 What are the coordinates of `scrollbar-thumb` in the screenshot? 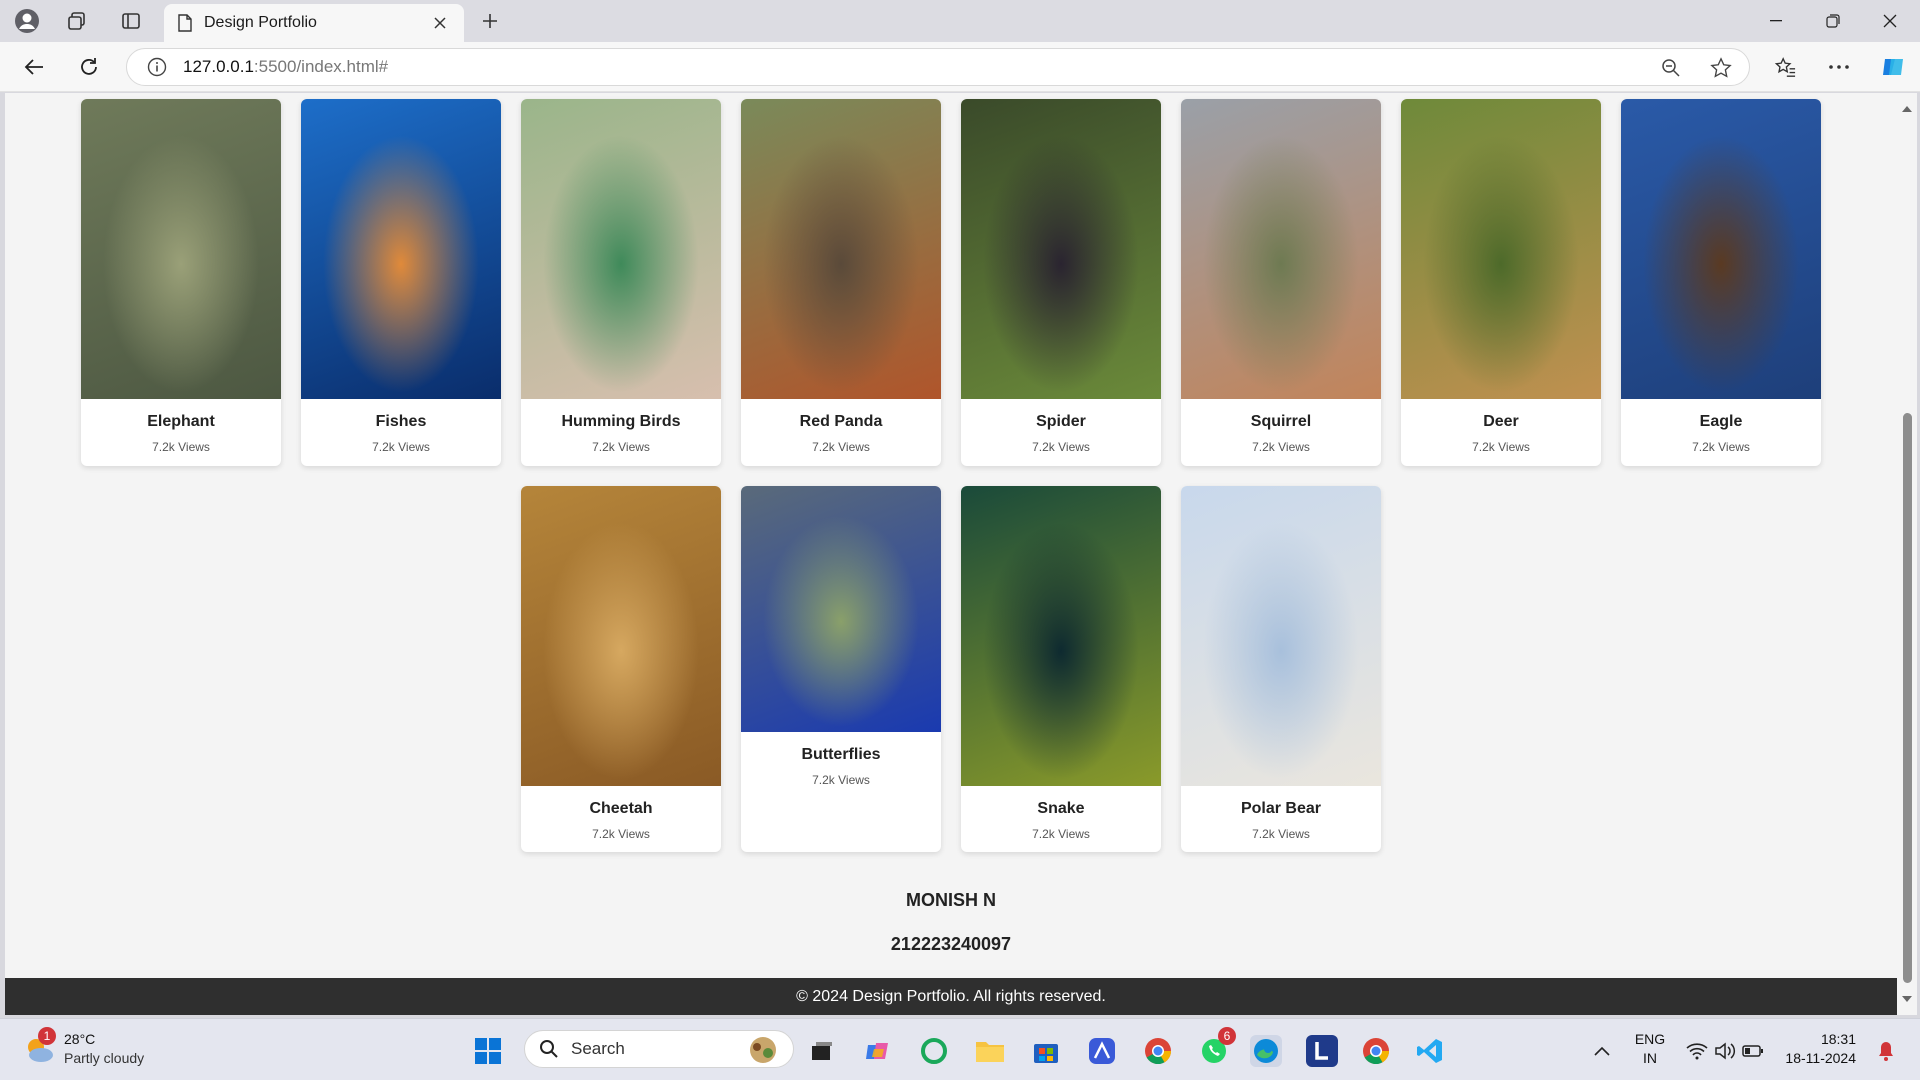 It's located at (1907, 698).